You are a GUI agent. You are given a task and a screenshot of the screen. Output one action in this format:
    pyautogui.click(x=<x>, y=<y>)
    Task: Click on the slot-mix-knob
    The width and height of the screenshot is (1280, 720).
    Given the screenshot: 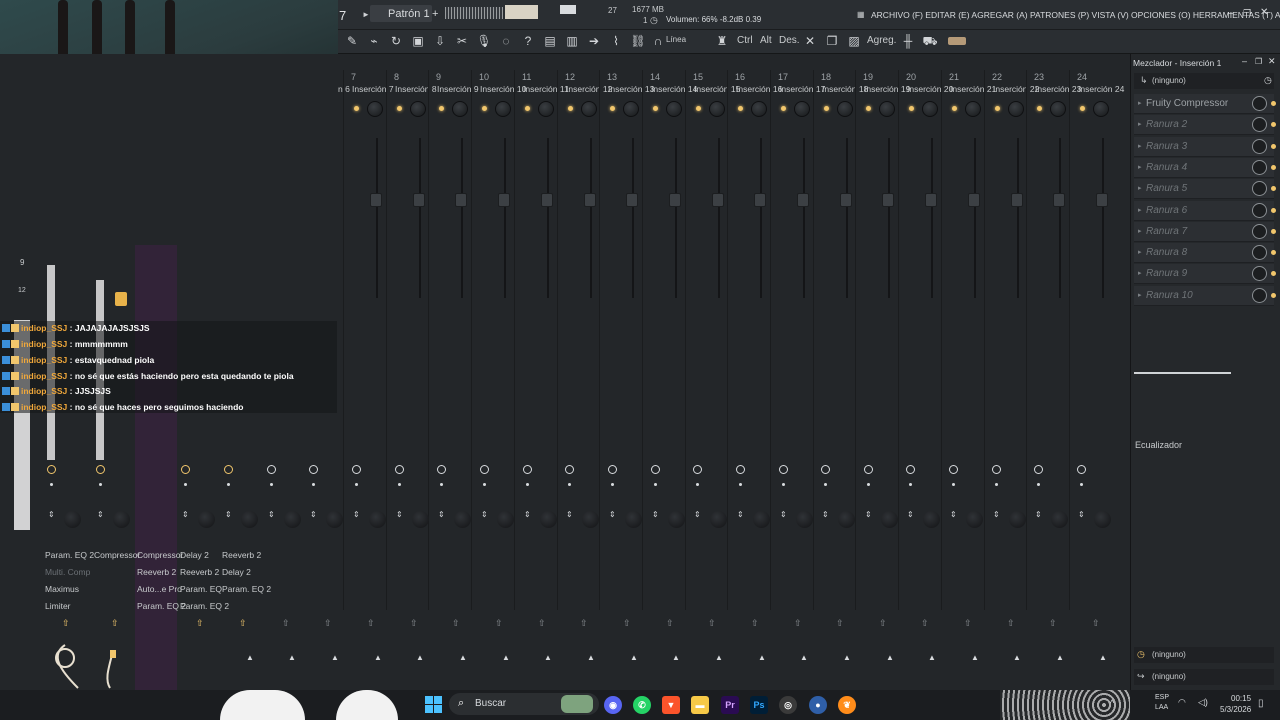 What is the action you would take?
    pyautogui.click(x=1259, y=295)
    